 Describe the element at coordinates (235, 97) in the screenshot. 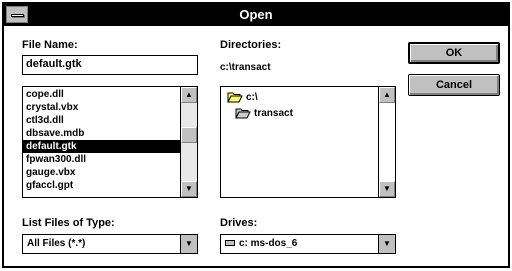

I see `open-folder-icon` at that location.